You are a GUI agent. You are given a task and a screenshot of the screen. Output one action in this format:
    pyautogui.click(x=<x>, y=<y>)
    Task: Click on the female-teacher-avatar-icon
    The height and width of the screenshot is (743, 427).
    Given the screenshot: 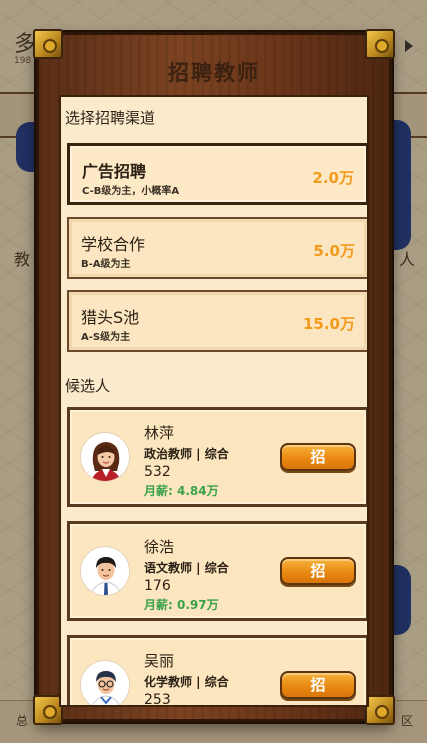 What is the action you would take?
    pyautogui.click(x=105, y=457)
    